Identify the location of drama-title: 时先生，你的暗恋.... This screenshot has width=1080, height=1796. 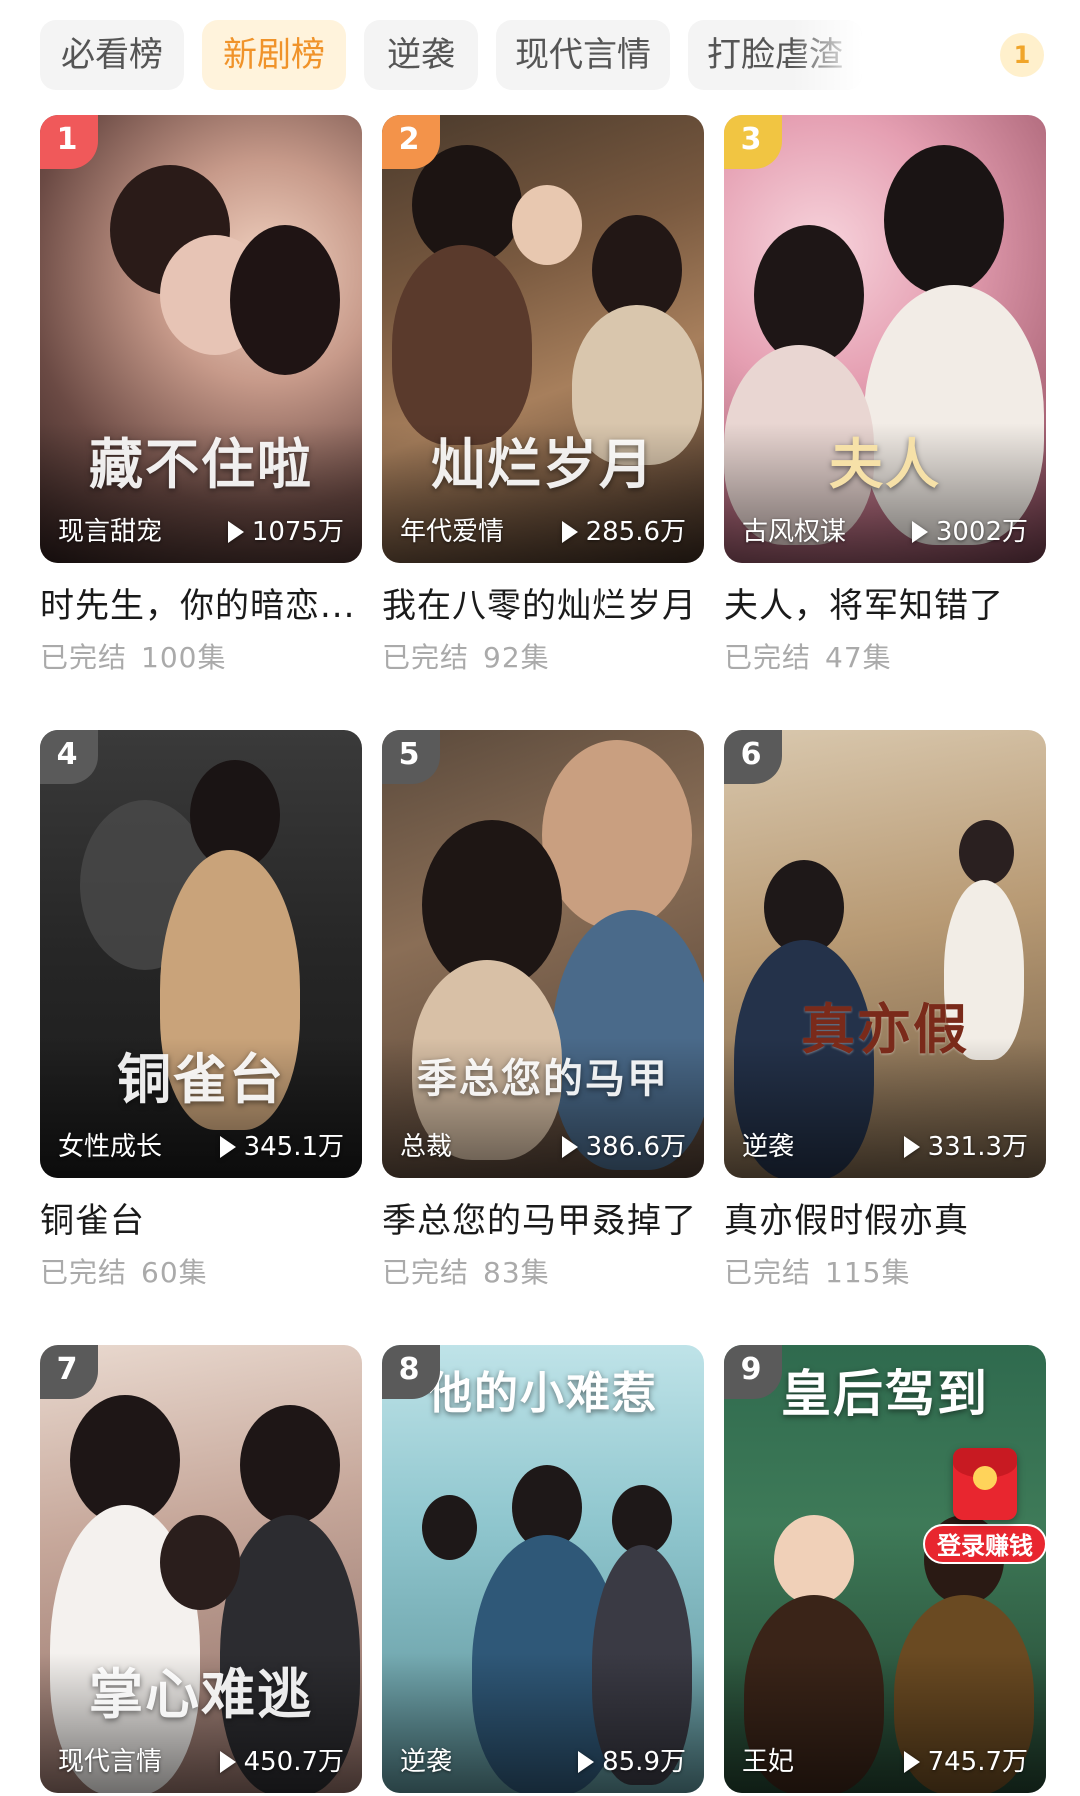
(201, 606).